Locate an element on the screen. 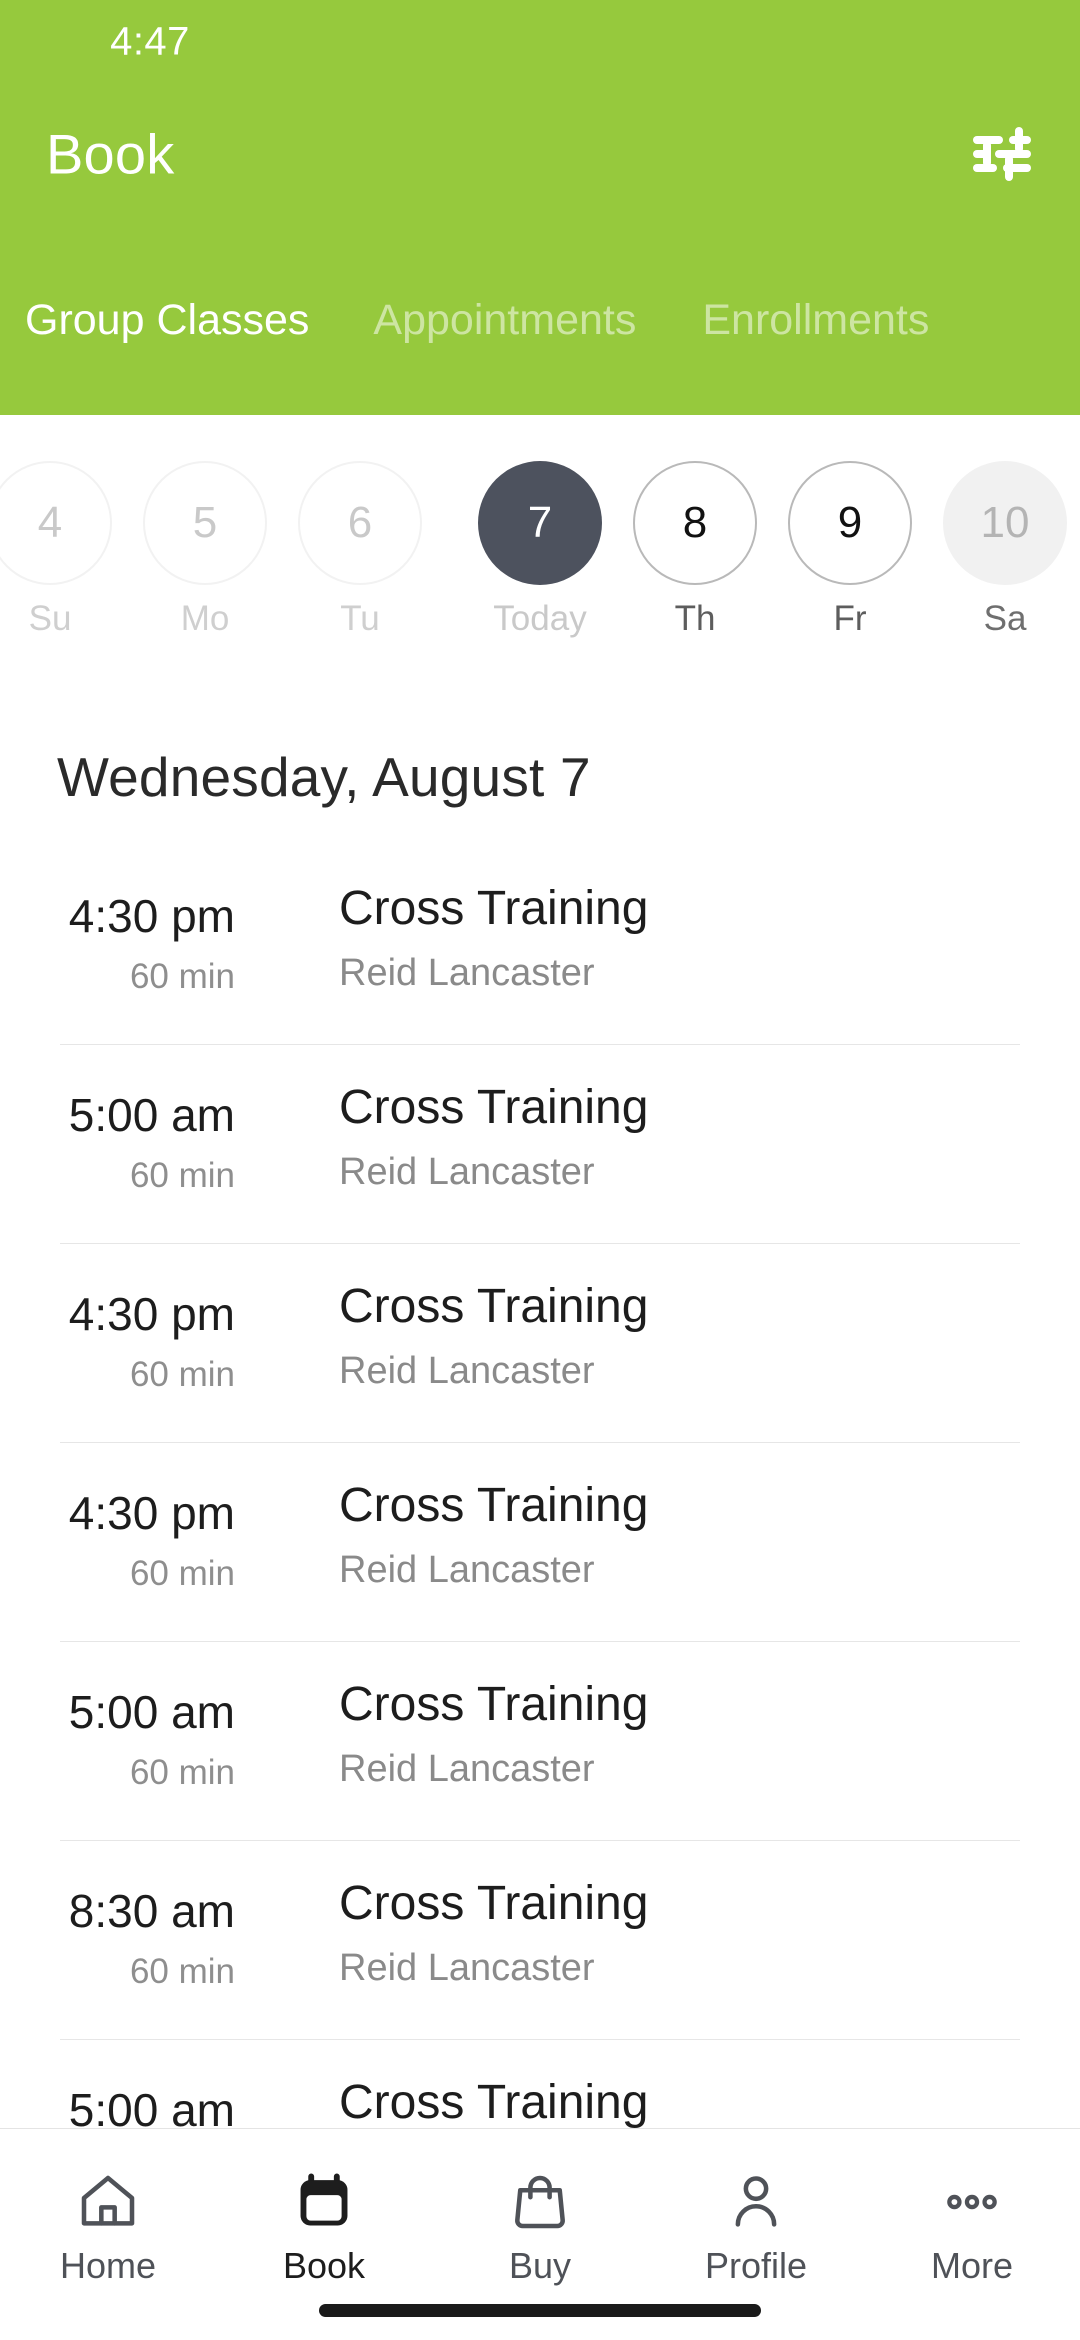 This screenshot has width=1080, height=2340. date-circle-4: 4 is located at coordinates (56, 523).